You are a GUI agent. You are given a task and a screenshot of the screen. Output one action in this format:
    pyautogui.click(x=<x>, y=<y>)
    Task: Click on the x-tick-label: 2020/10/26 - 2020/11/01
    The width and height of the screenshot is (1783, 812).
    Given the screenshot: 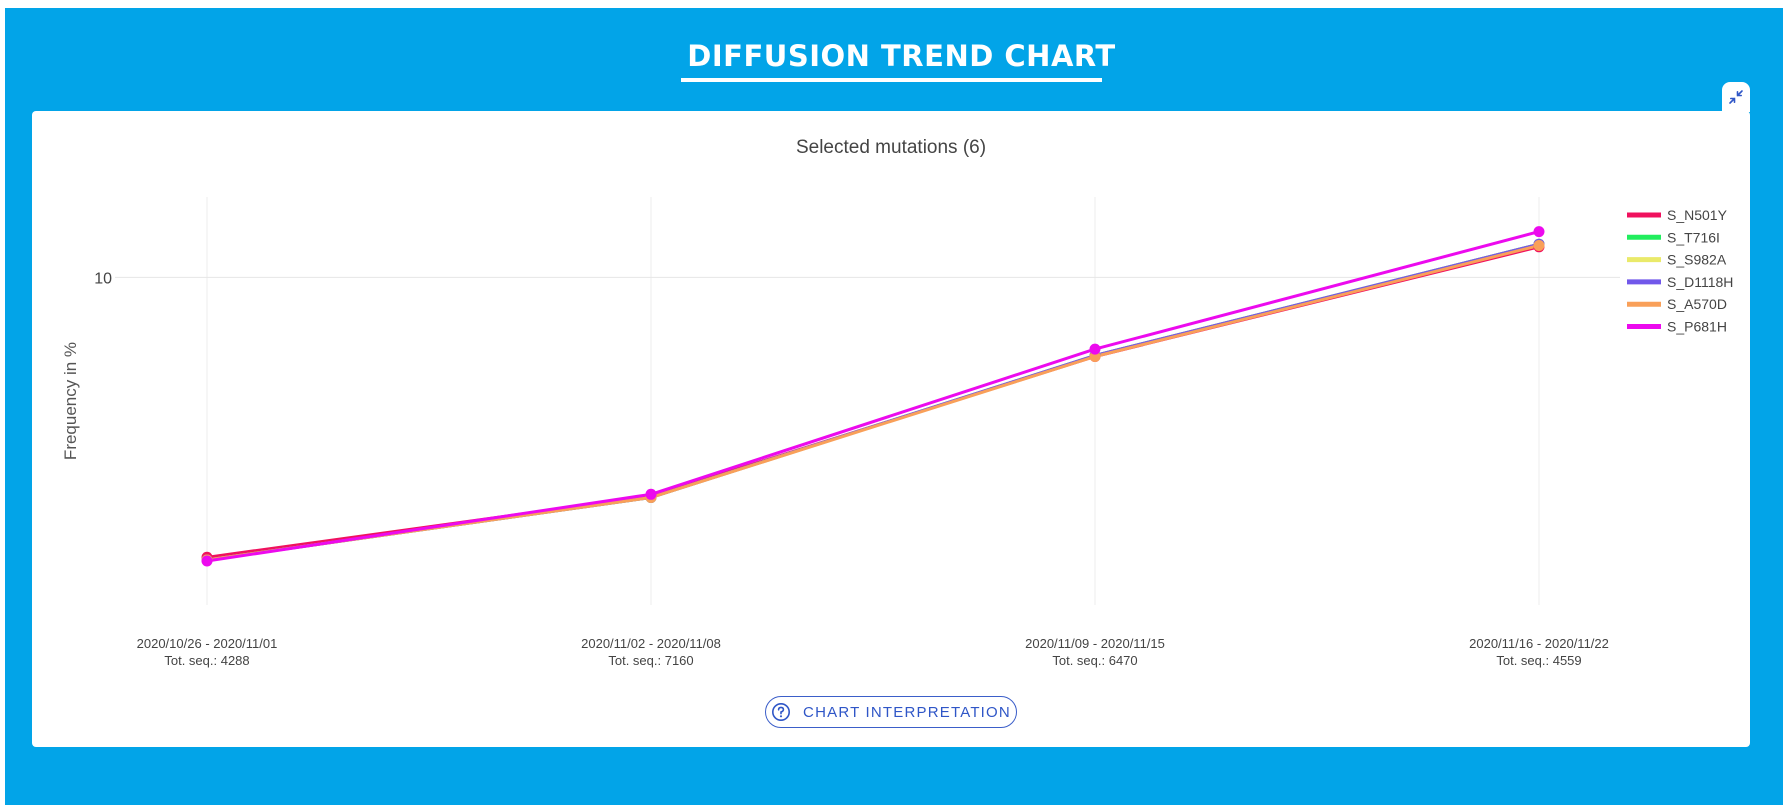 What is the action you would take?
    pyautogui.click(x=207, y=643)
    